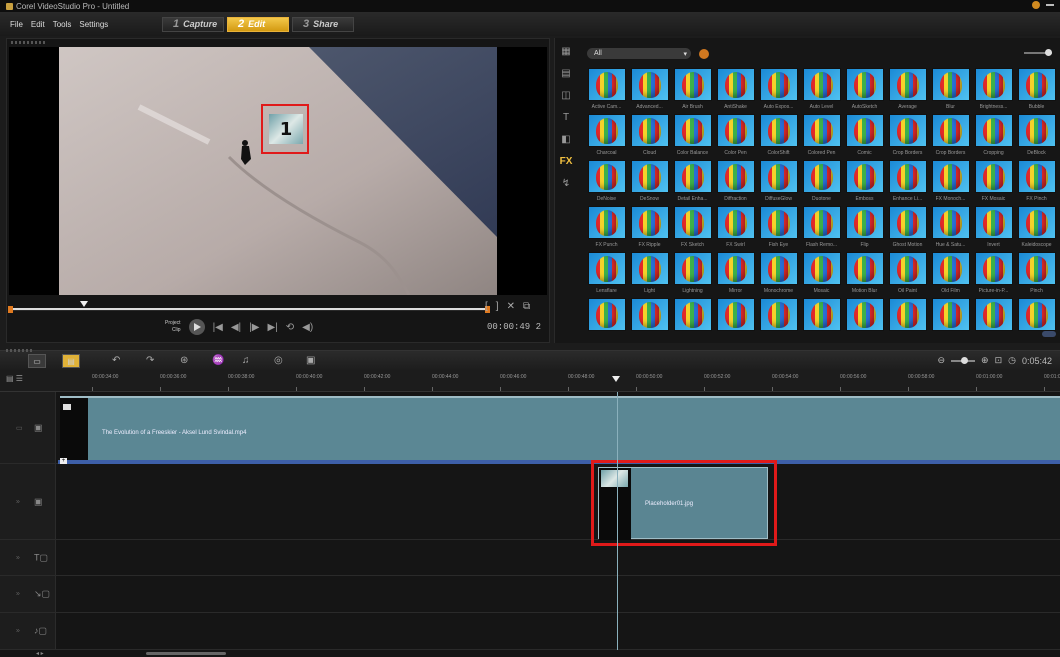  I want to click on previous-frame-button: ◀|, so click(236, 327).